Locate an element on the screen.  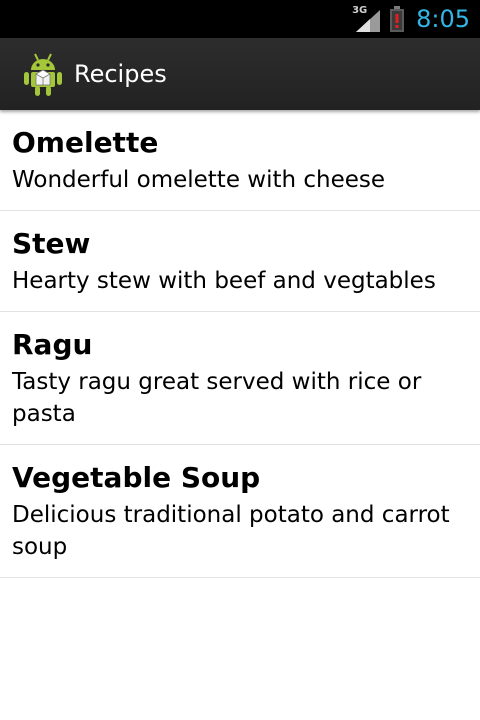
network-indicator: 3G is located at coordinates (367, 19).